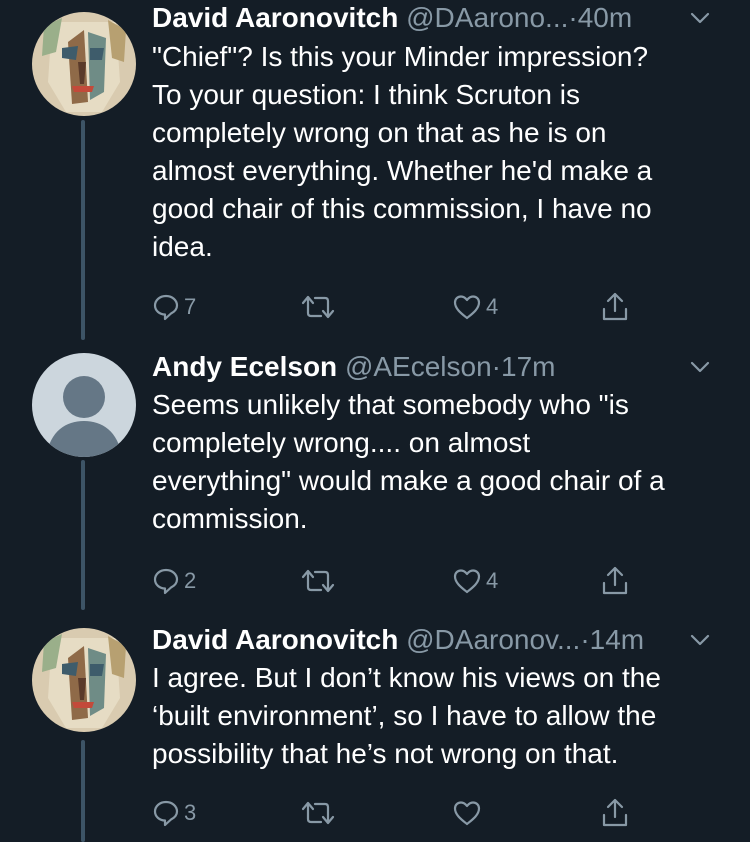  I want to click on tweet-header: David Aaronovitch @DAarono...·40m, so click(437, 20).